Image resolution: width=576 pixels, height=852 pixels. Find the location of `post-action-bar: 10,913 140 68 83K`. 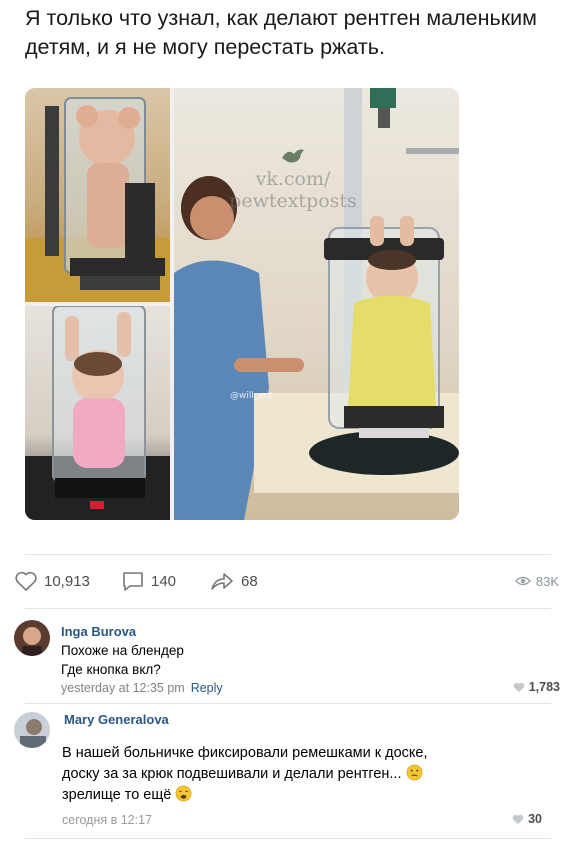

post-action-bar: 10,913 140 68 83K is located at coordinates (286, 581).